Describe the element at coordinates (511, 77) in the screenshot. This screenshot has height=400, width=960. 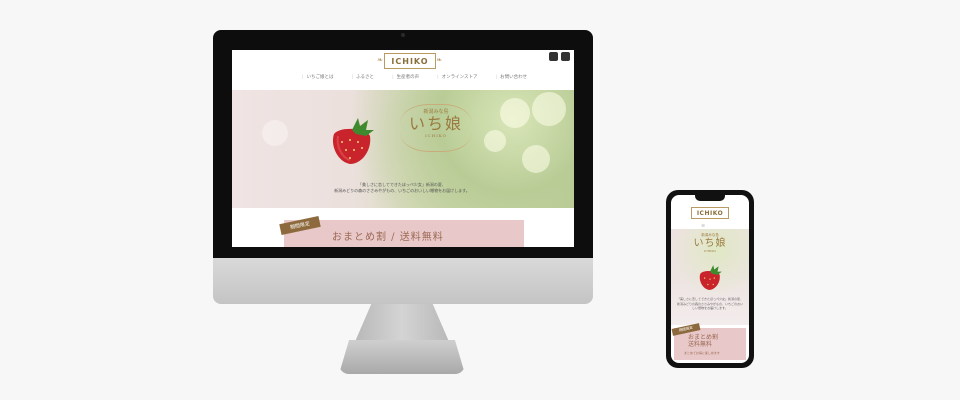
I see `nav-item: お問い合わせ` at that location.